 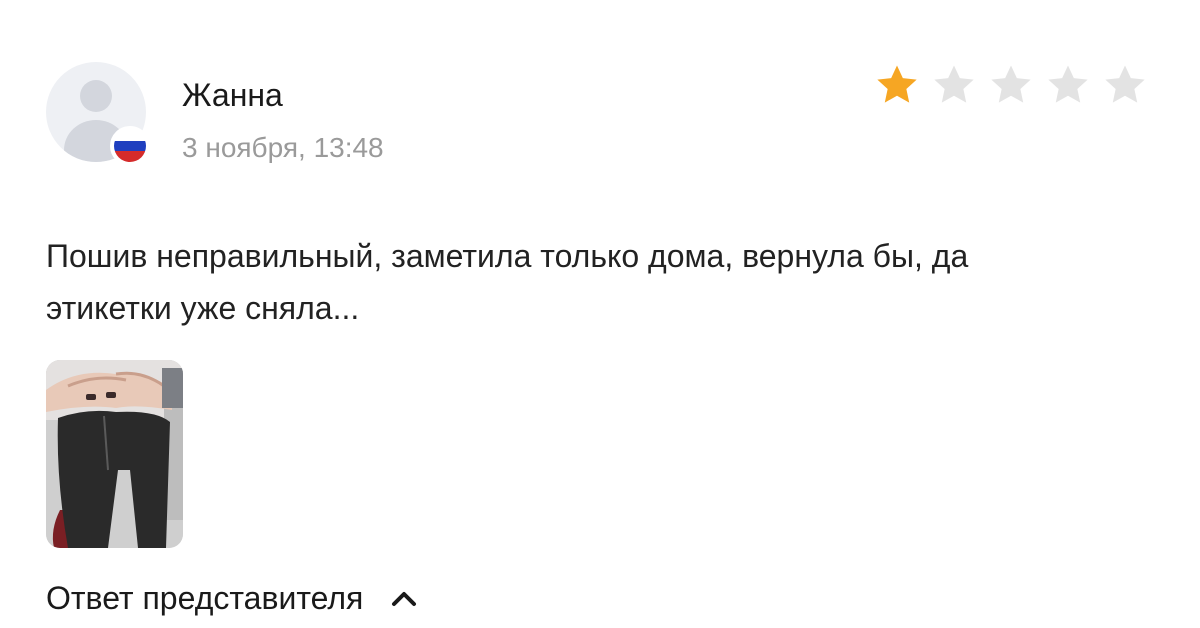 I want to click on review-photo-thumbnail, so click(x=114, y=454).